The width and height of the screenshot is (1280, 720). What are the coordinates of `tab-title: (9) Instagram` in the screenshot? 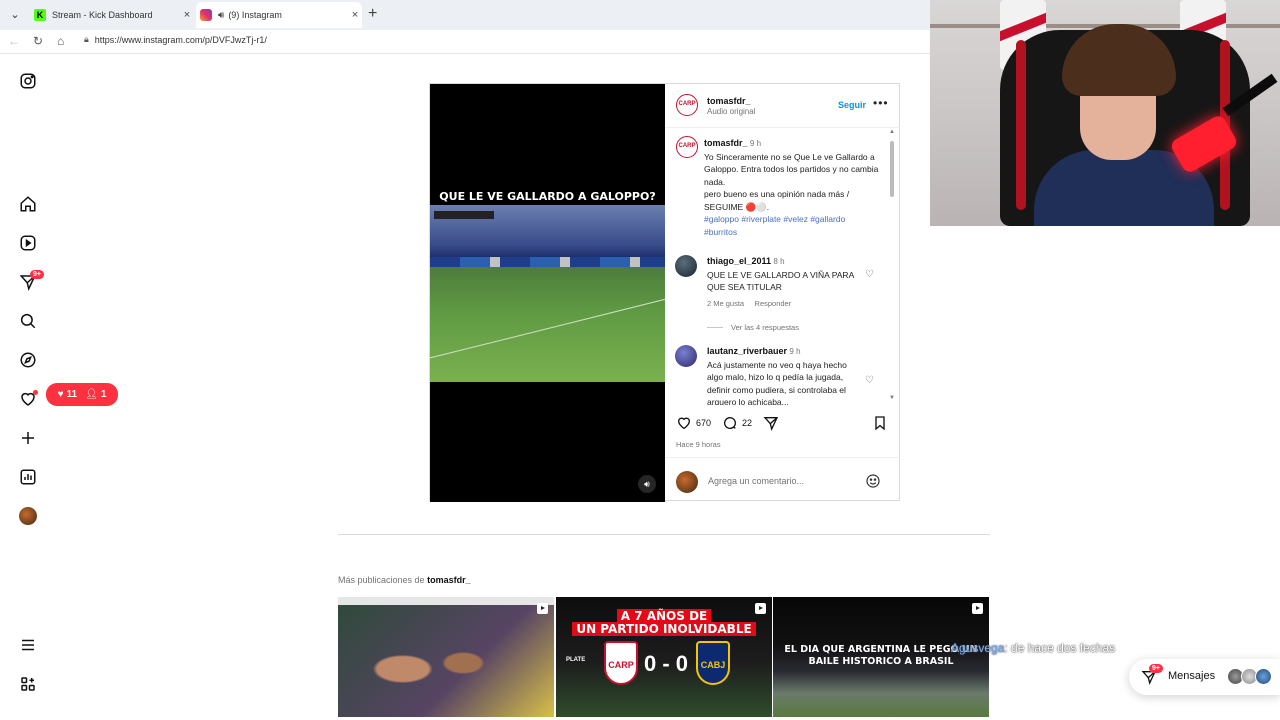 It's located at (255, 15).